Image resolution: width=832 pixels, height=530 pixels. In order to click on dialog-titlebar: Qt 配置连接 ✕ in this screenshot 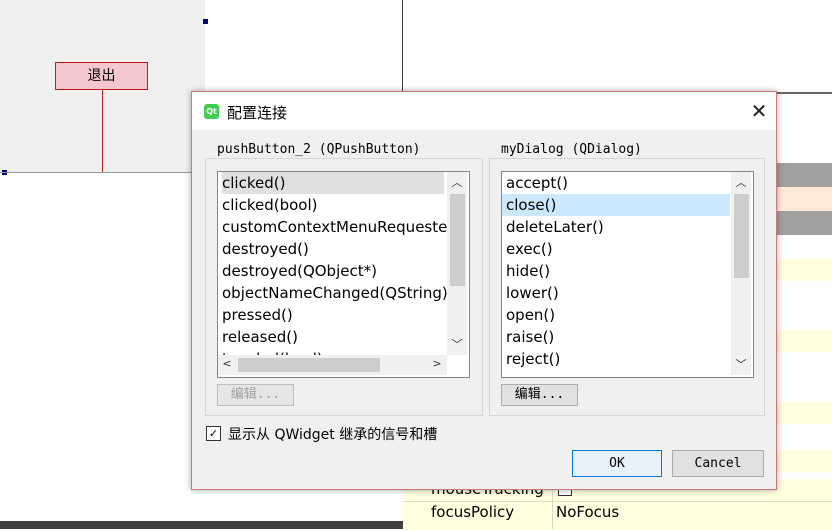, I will do `click(484, 111)`.